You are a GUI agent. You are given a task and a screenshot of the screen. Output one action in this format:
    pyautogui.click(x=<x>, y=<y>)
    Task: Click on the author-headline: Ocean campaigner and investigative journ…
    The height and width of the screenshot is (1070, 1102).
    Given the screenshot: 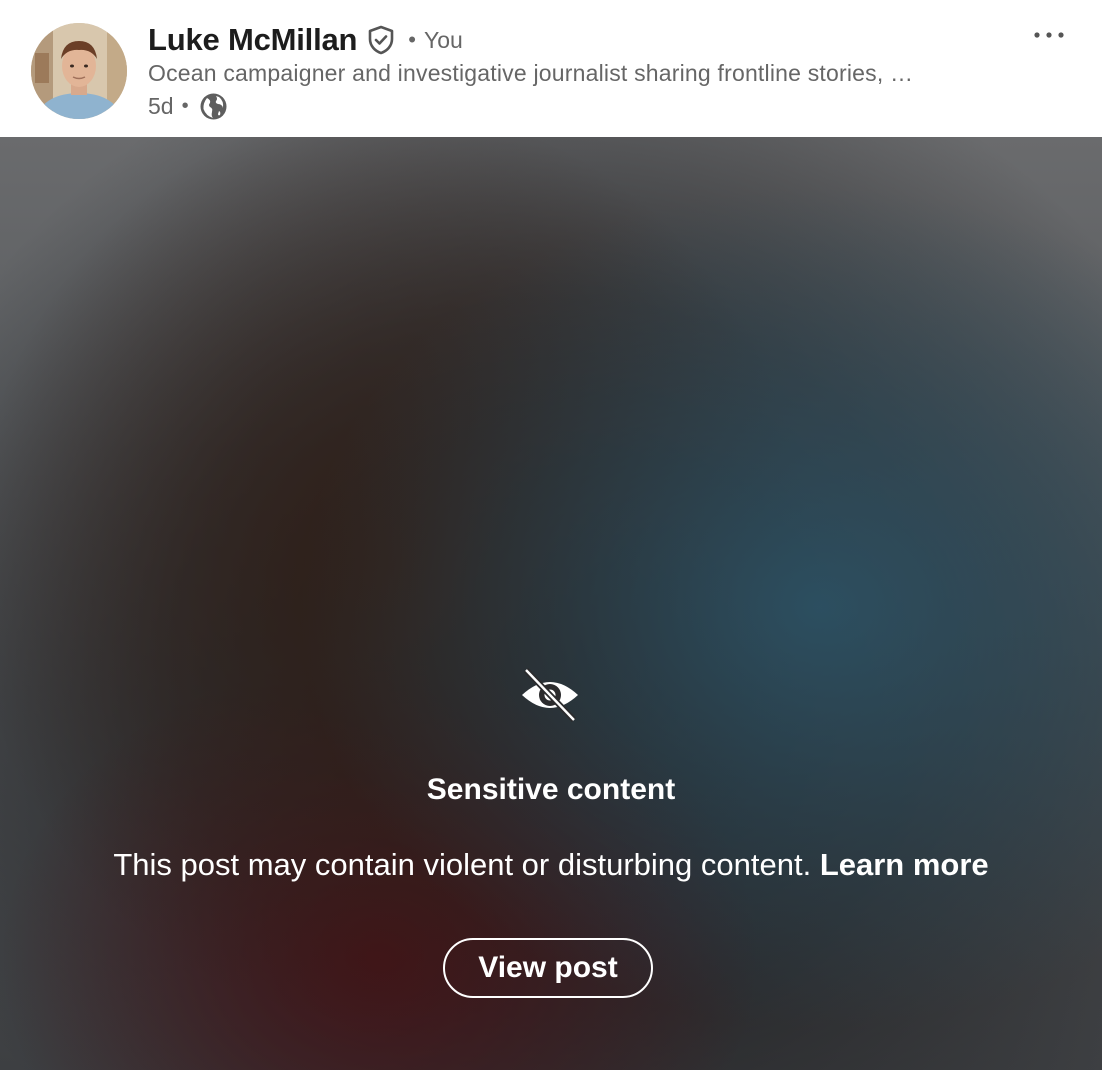 What is the action you would take?
    pyautogui.click(x=531, y=73)
    